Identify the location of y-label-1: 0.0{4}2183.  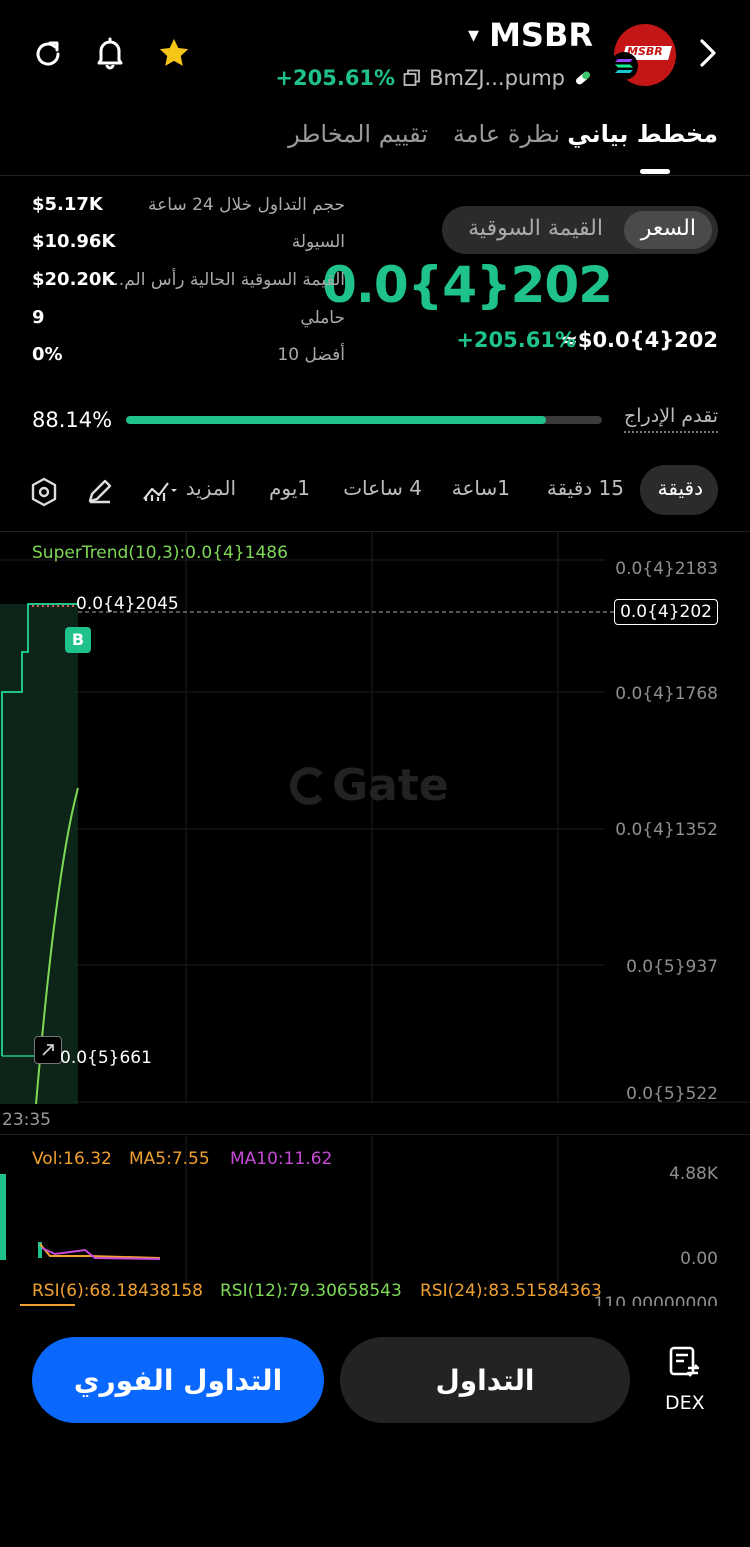
(666, 569).